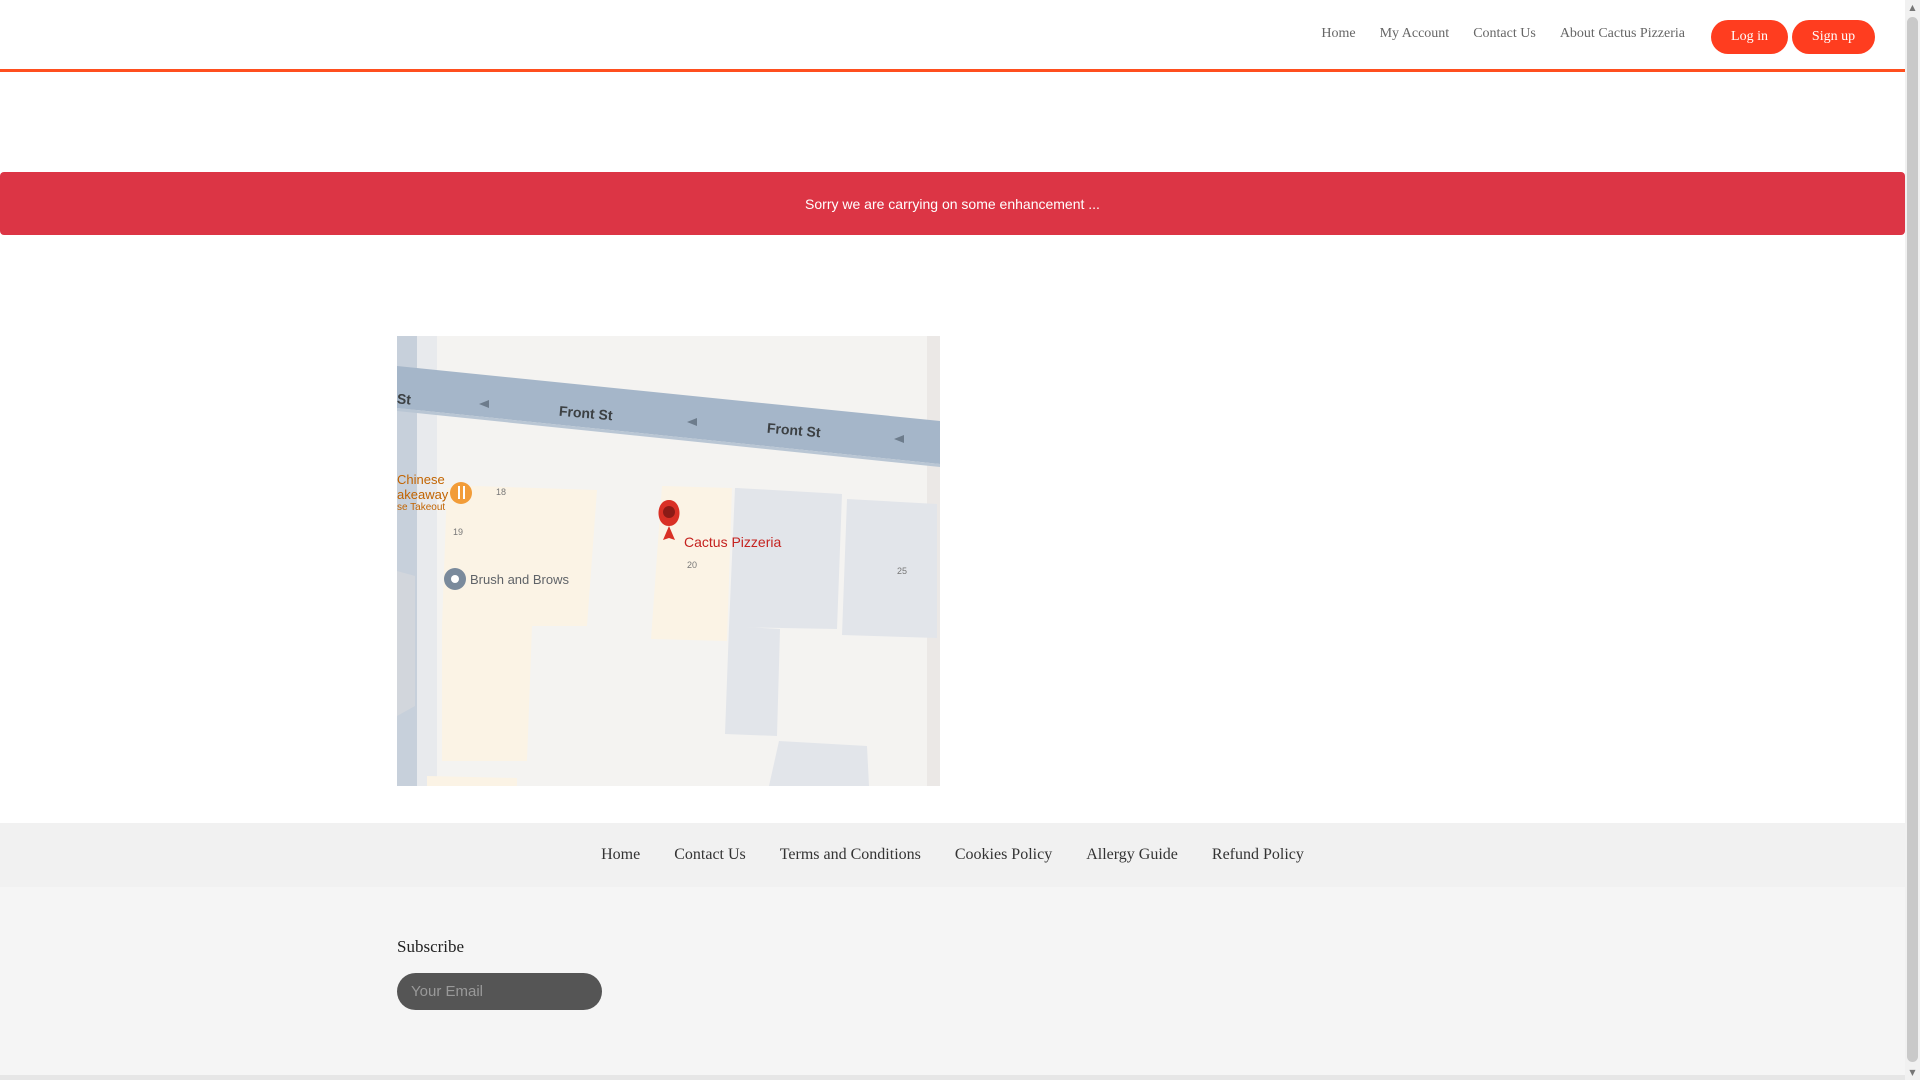 This screenshot has width=1920, height=1080. Describe the element at coordinates (1833, 37) in the screenshot. I see `signup-button: Sign up` at that location.